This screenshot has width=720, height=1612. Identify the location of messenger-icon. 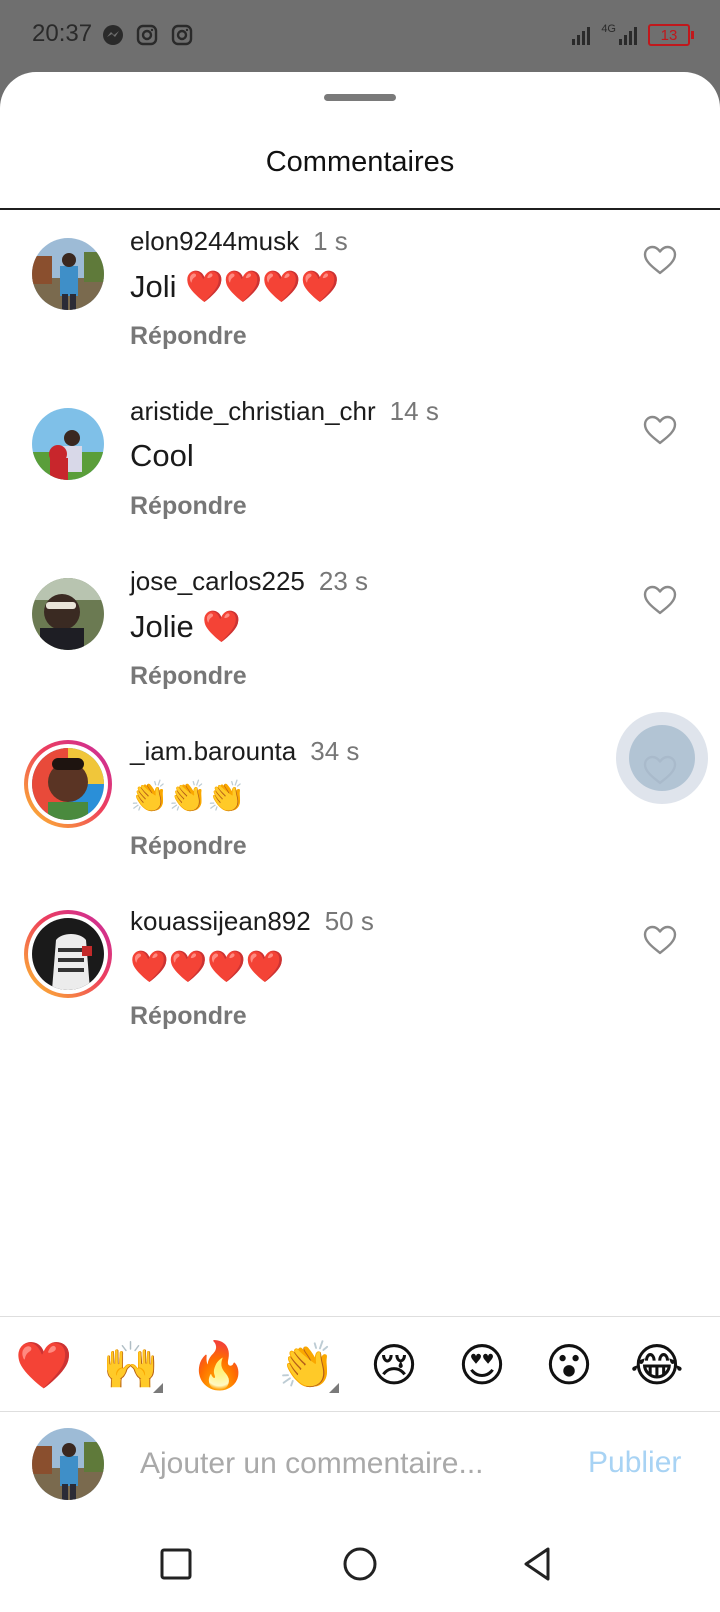
(113, 35).